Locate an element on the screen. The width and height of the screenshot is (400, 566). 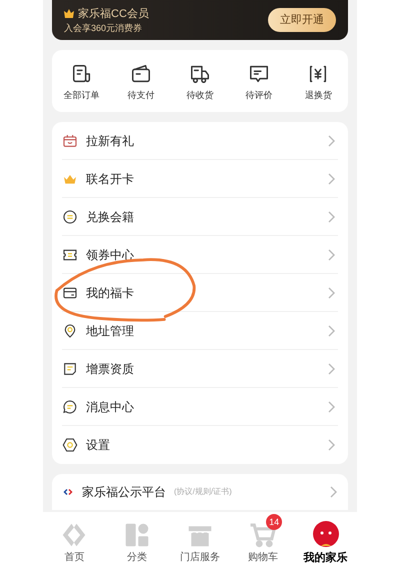
menu-item: 兑换会籍 is located at coordinates (203, 217).